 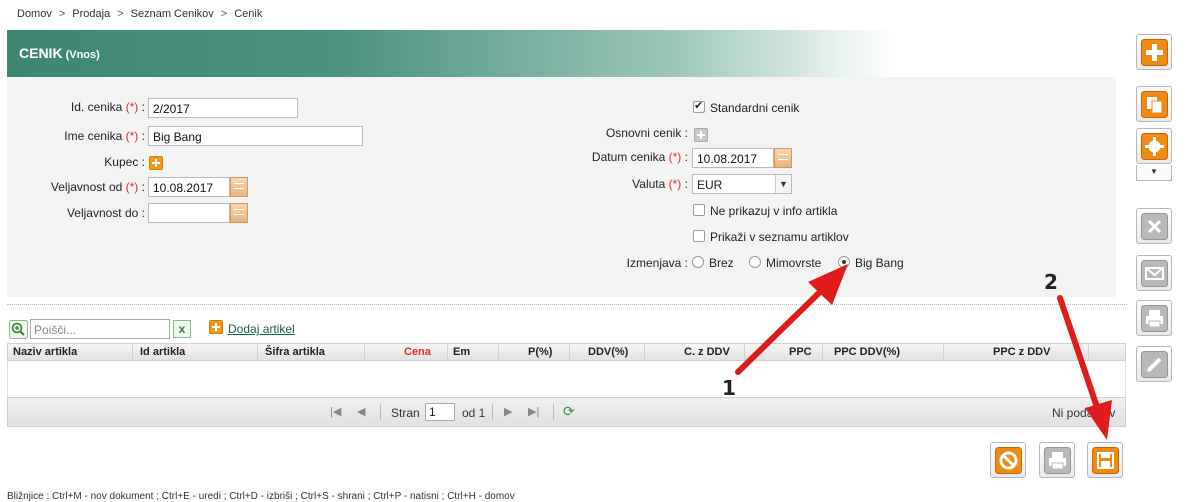 I want to click on exchange-radio-mimovrste, so click(x=755, y=262).